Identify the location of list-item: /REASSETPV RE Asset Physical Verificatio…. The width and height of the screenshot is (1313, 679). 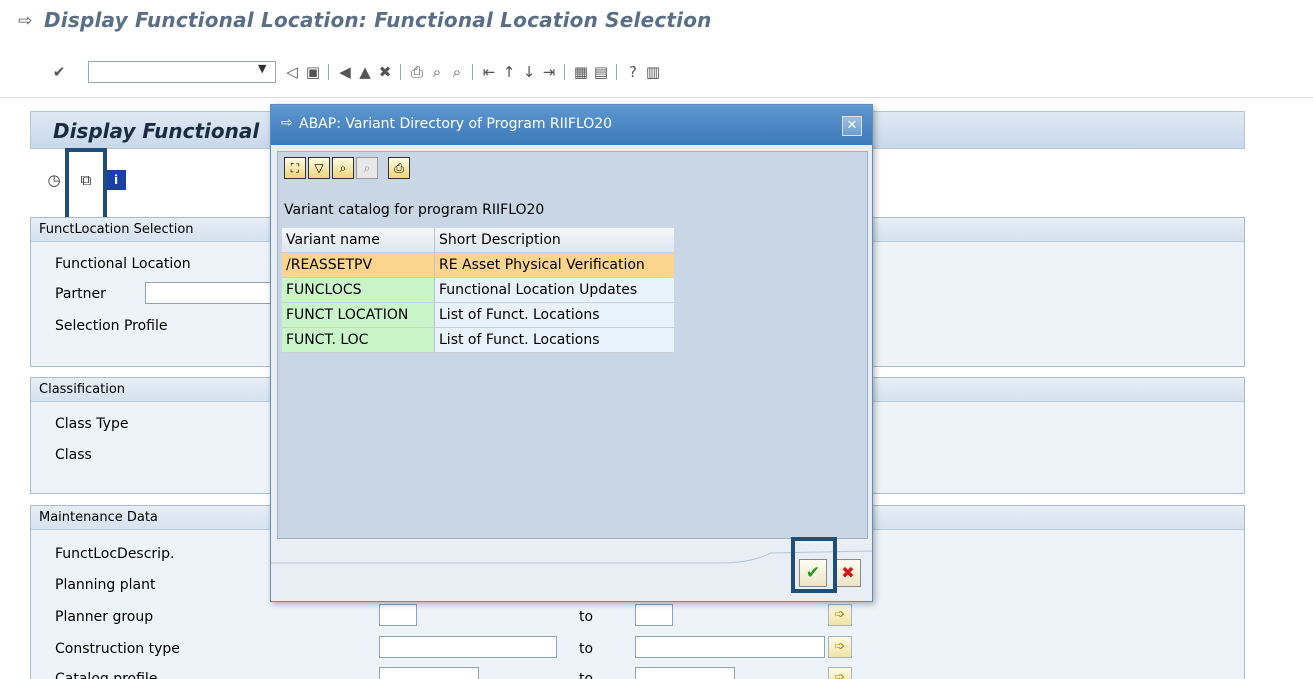
(478, 265).